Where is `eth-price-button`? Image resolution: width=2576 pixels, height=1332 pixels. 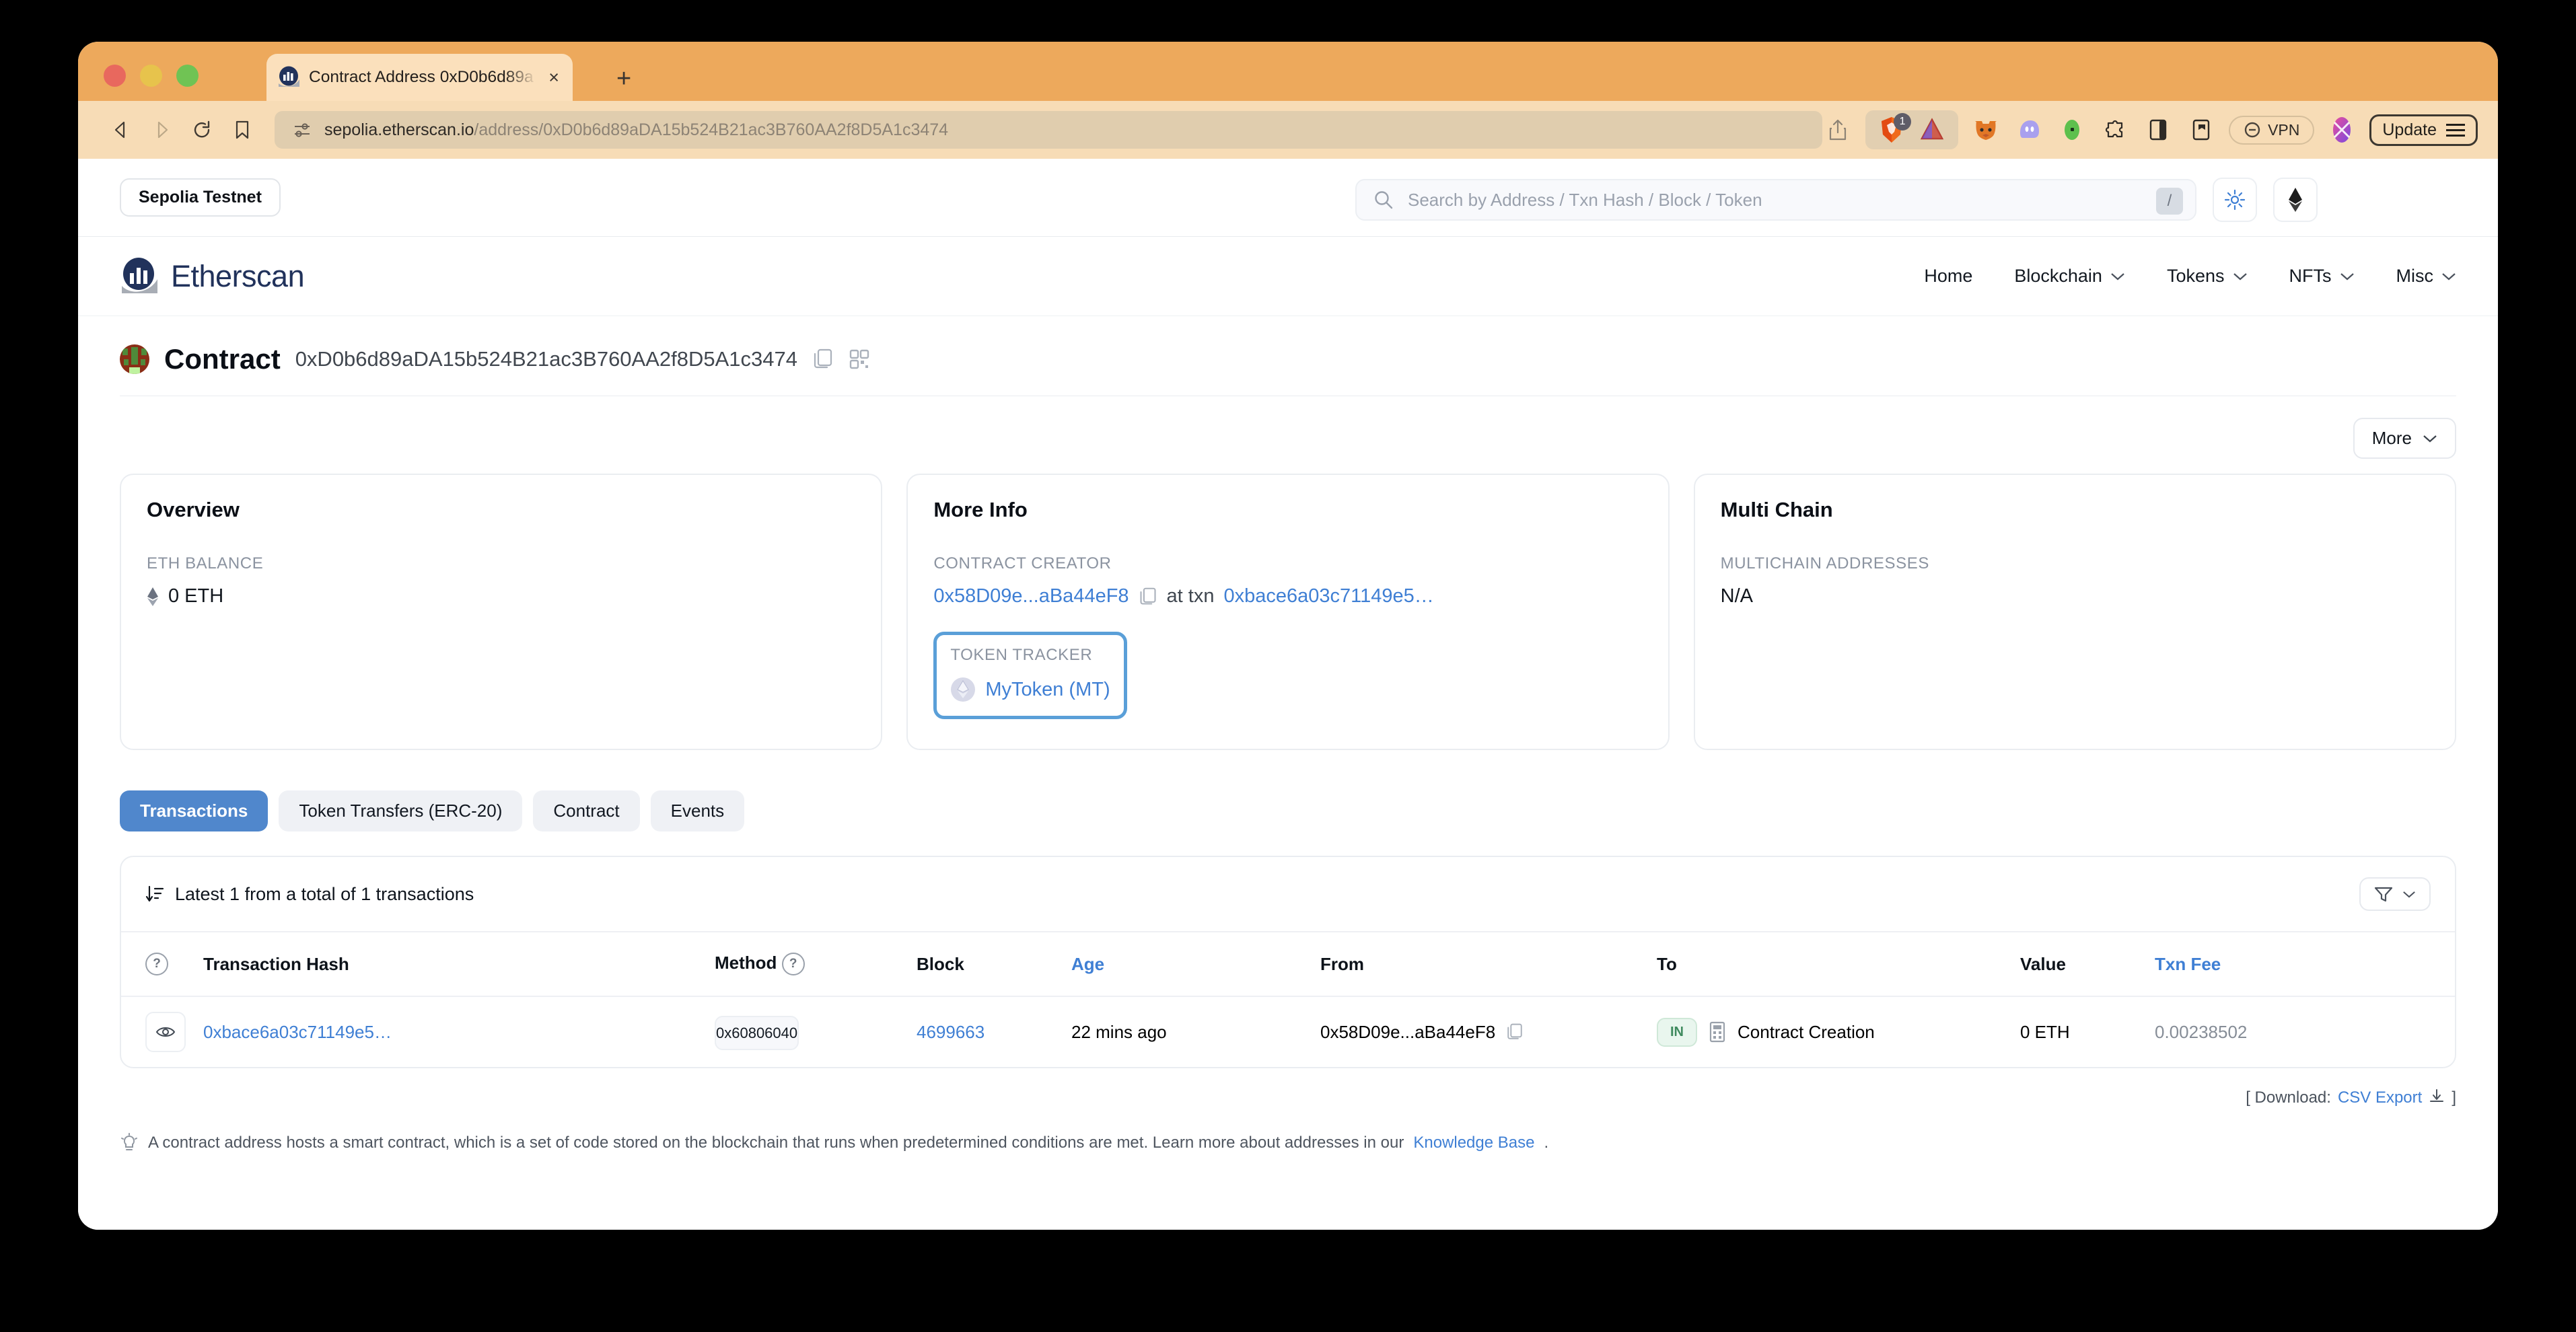 eth-price-button is located at coordinates (2295, 200).